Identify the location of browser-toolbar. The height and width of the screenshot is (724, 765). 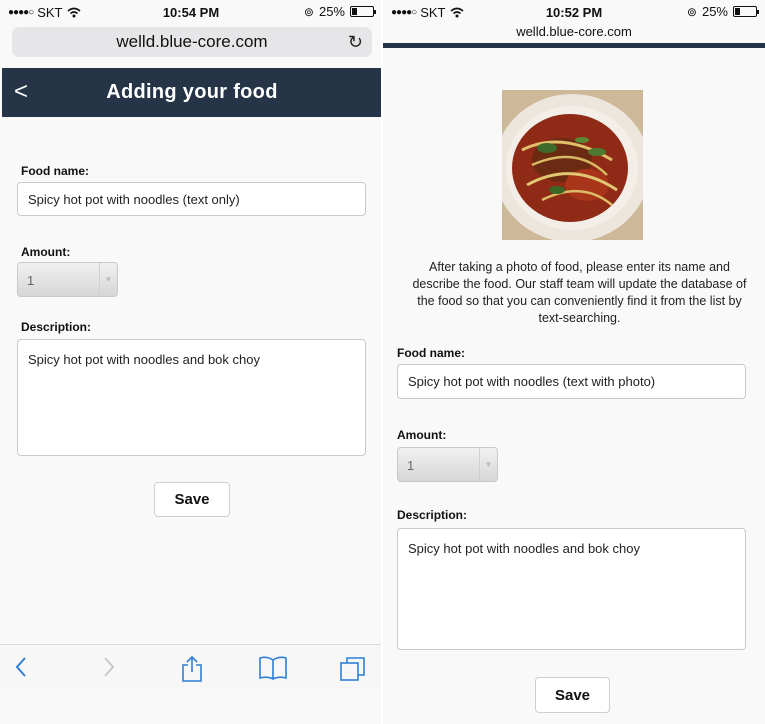
(191, 667).